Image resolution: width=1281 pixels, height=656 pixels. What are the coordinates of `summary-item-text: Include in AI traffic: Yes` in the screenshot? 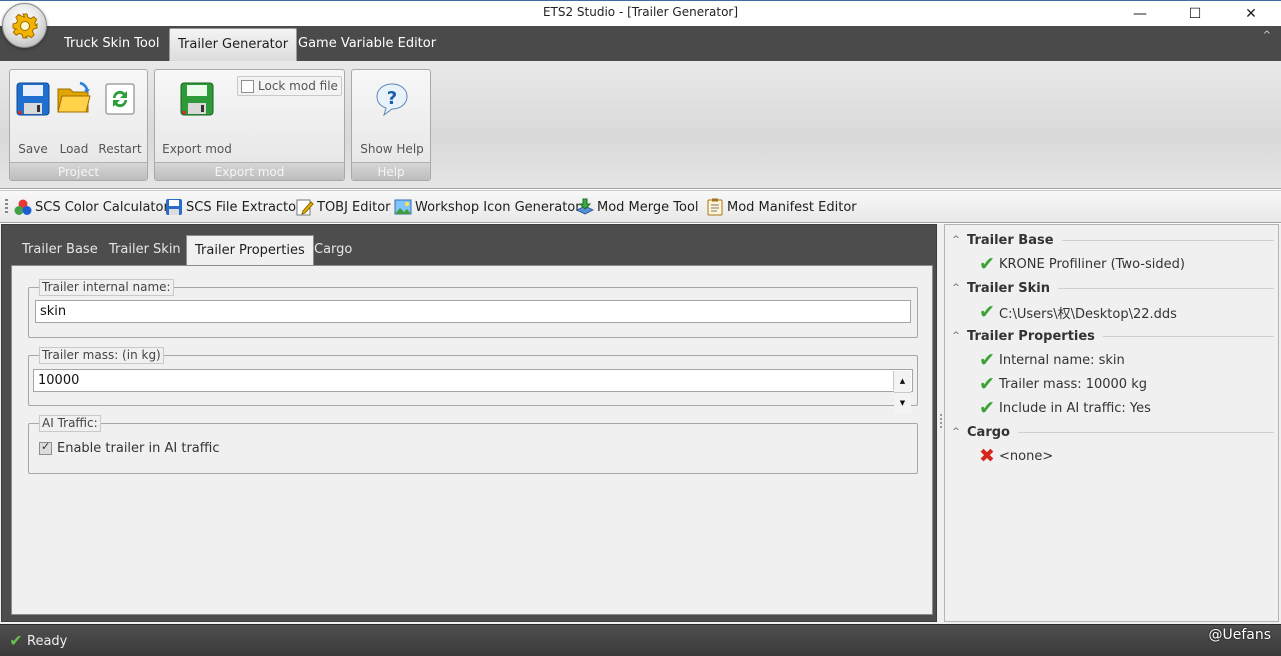 It's located at (1075, 408).